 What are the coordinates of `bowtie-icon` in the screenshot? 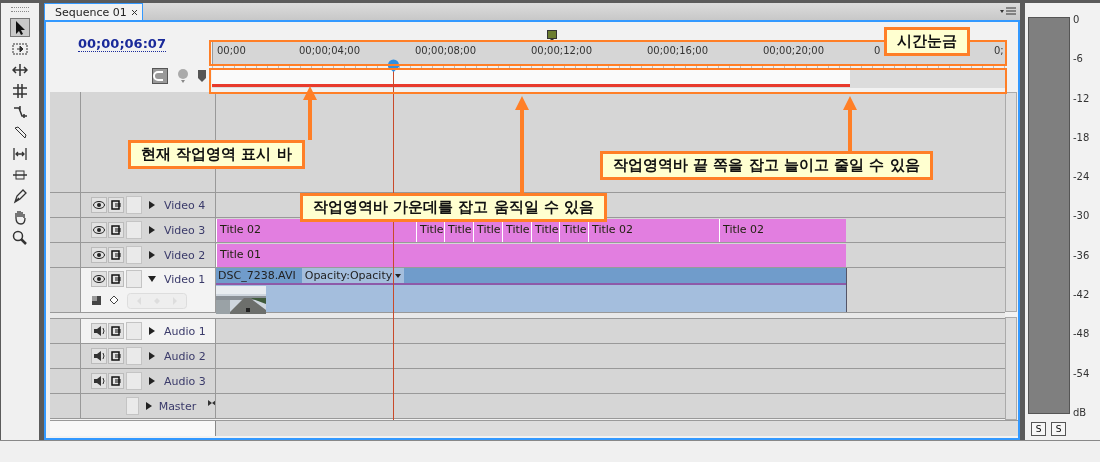 It's located at (211, 403).